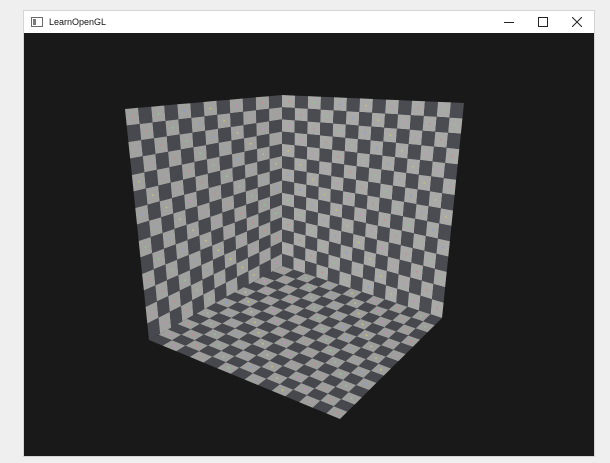 Image resolution: width=610 pixels, height=463 pixels. What do you see at coordinates (78, 22) in the screenshot?
I see `window-title: LearnOpenGL` at bounding box center [78, 22].